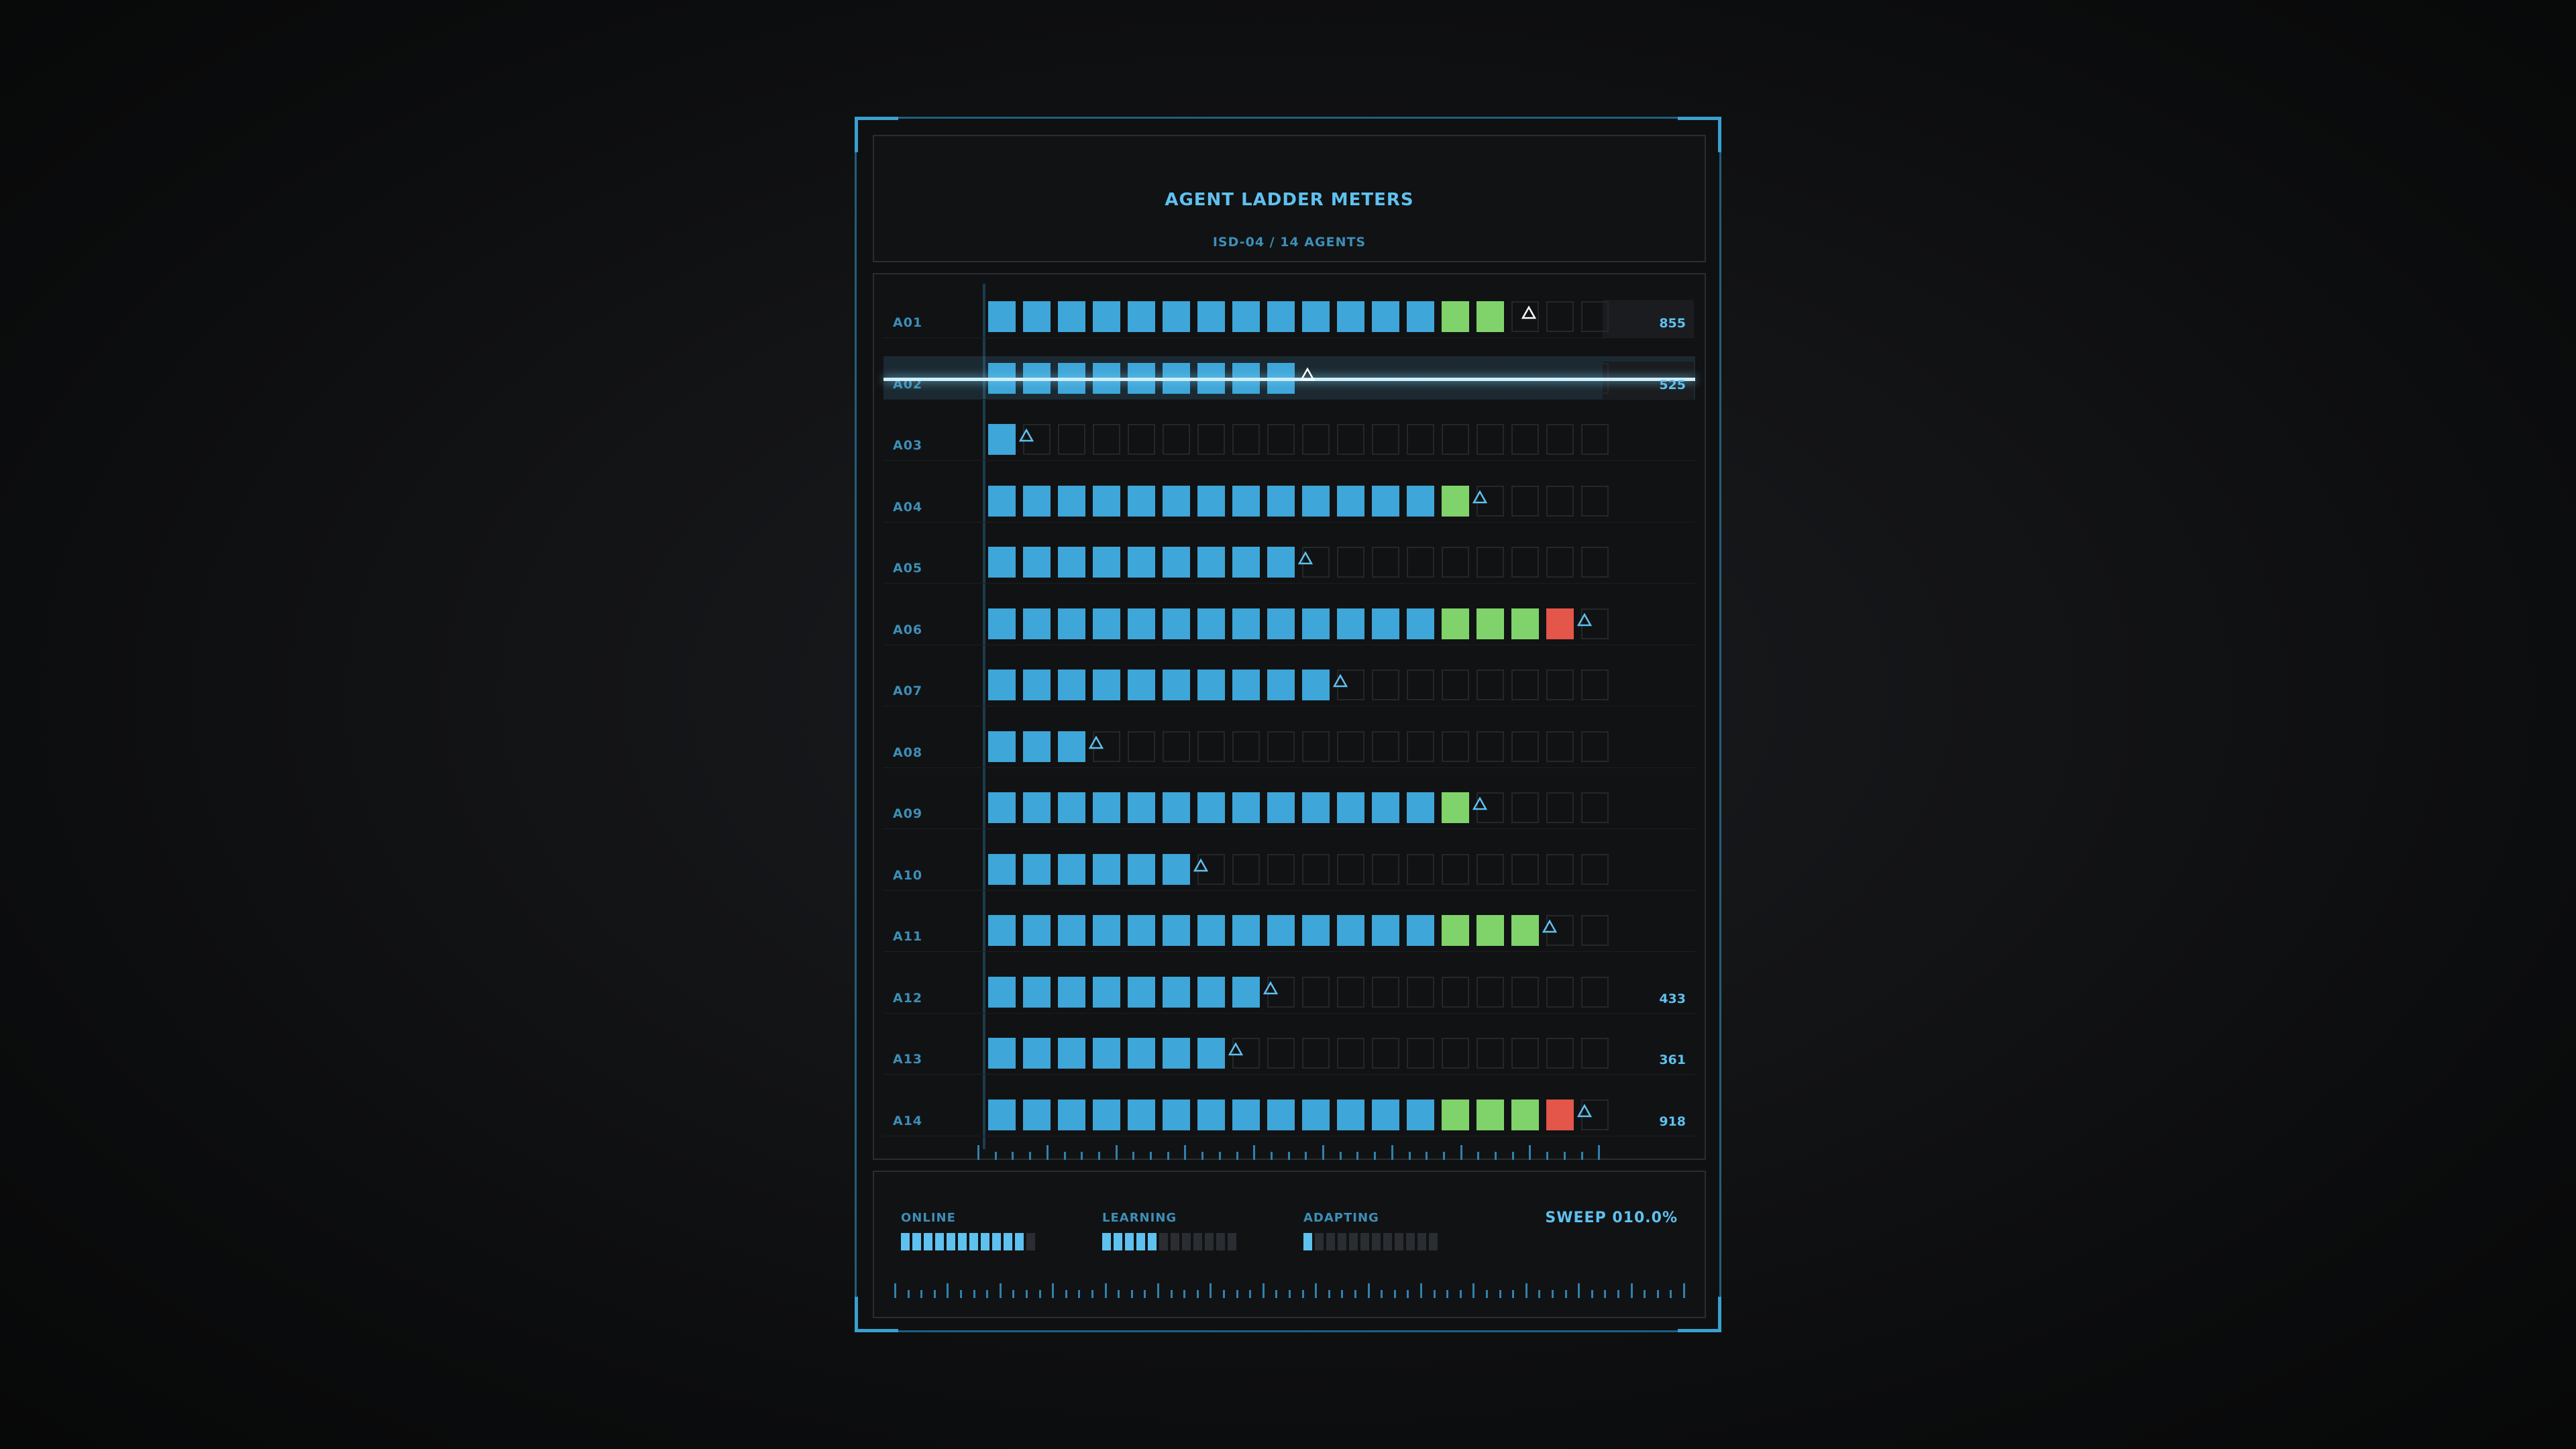  What do you see at coordinates (928, 1218) in the screenshot?
I see `online-label: ONLINE` at bounding box center [928, 1218].